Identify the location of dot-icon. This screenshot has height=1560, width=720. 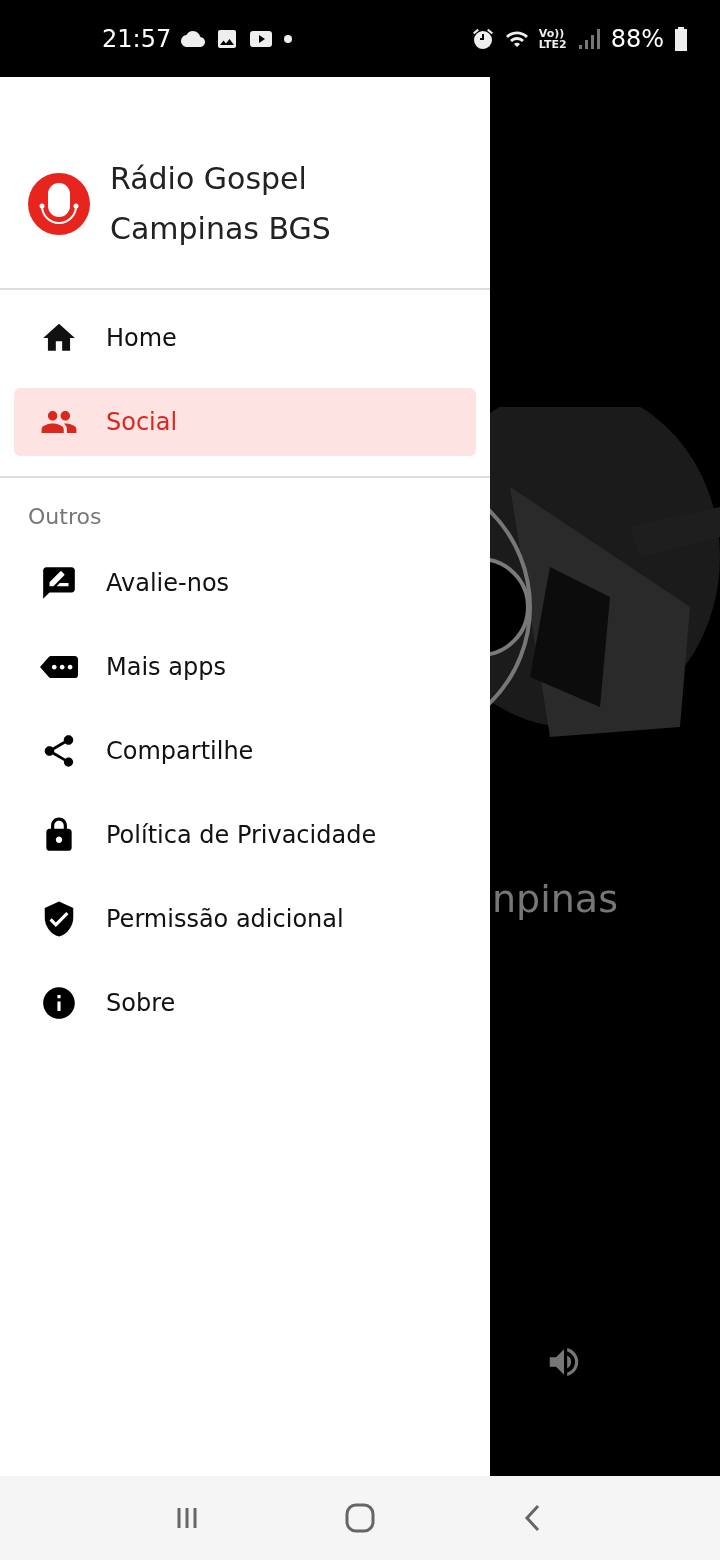
(288, 38).